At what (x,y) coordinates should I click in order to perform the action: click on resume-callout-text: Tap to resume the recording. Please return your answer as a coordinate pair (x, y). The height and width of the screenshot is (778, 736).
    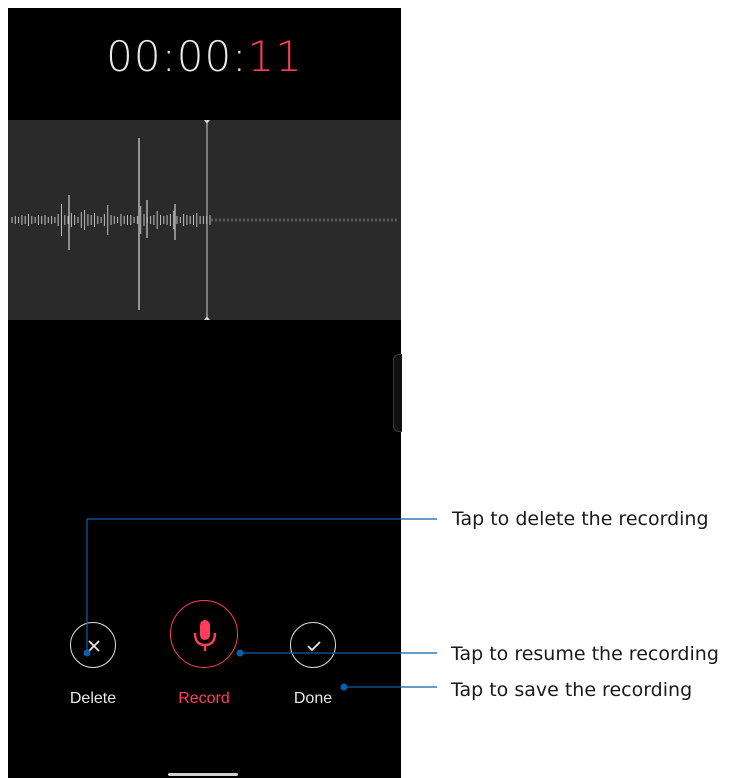
    Looking at the image, I should click on (585, 654).